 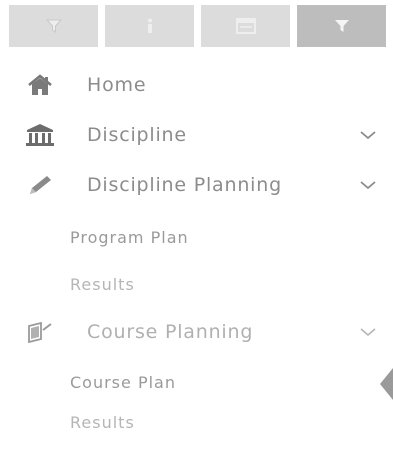 I want to click on collapse-arrow-icon, so click(x=385, y=384).